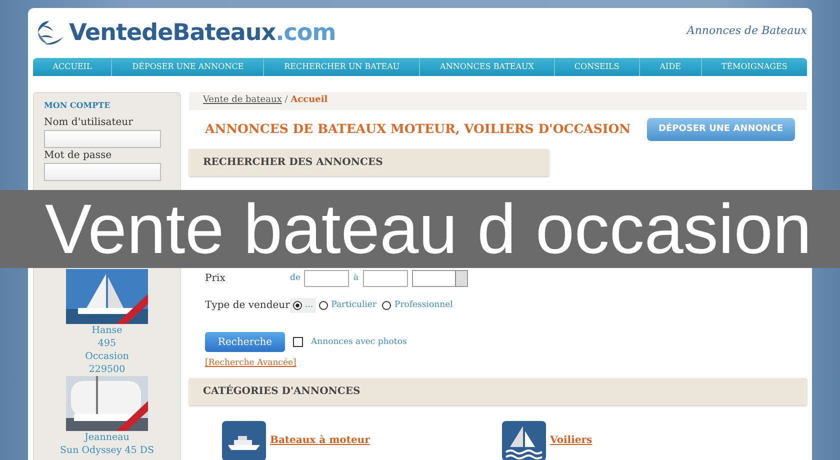 The image size is (840, 460). What do you see at coordinates (107, 437) in the screenshot?
I see `item-caption: Jeanneau` at bounding box center [107, 437].